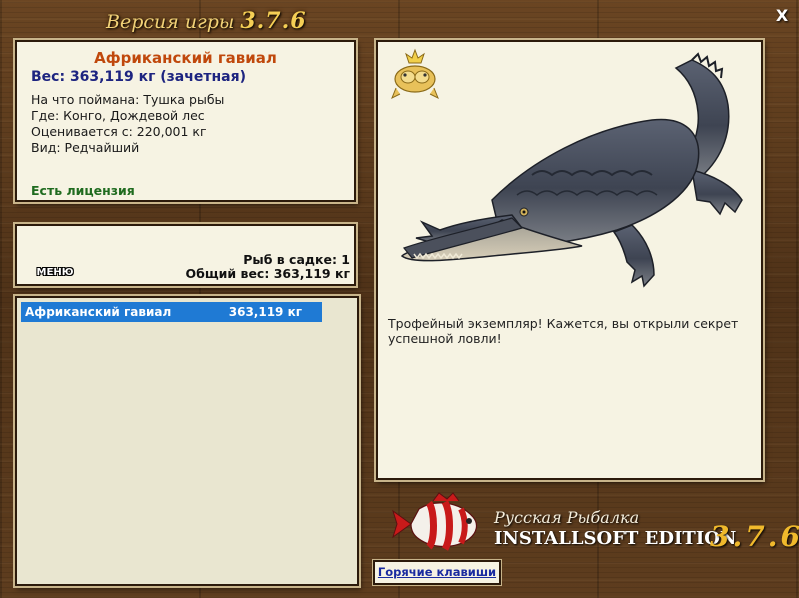 The image size is (799, 598). I want to click on list-item: Африканский гавиал 363,119 кг, so click(171, 312).